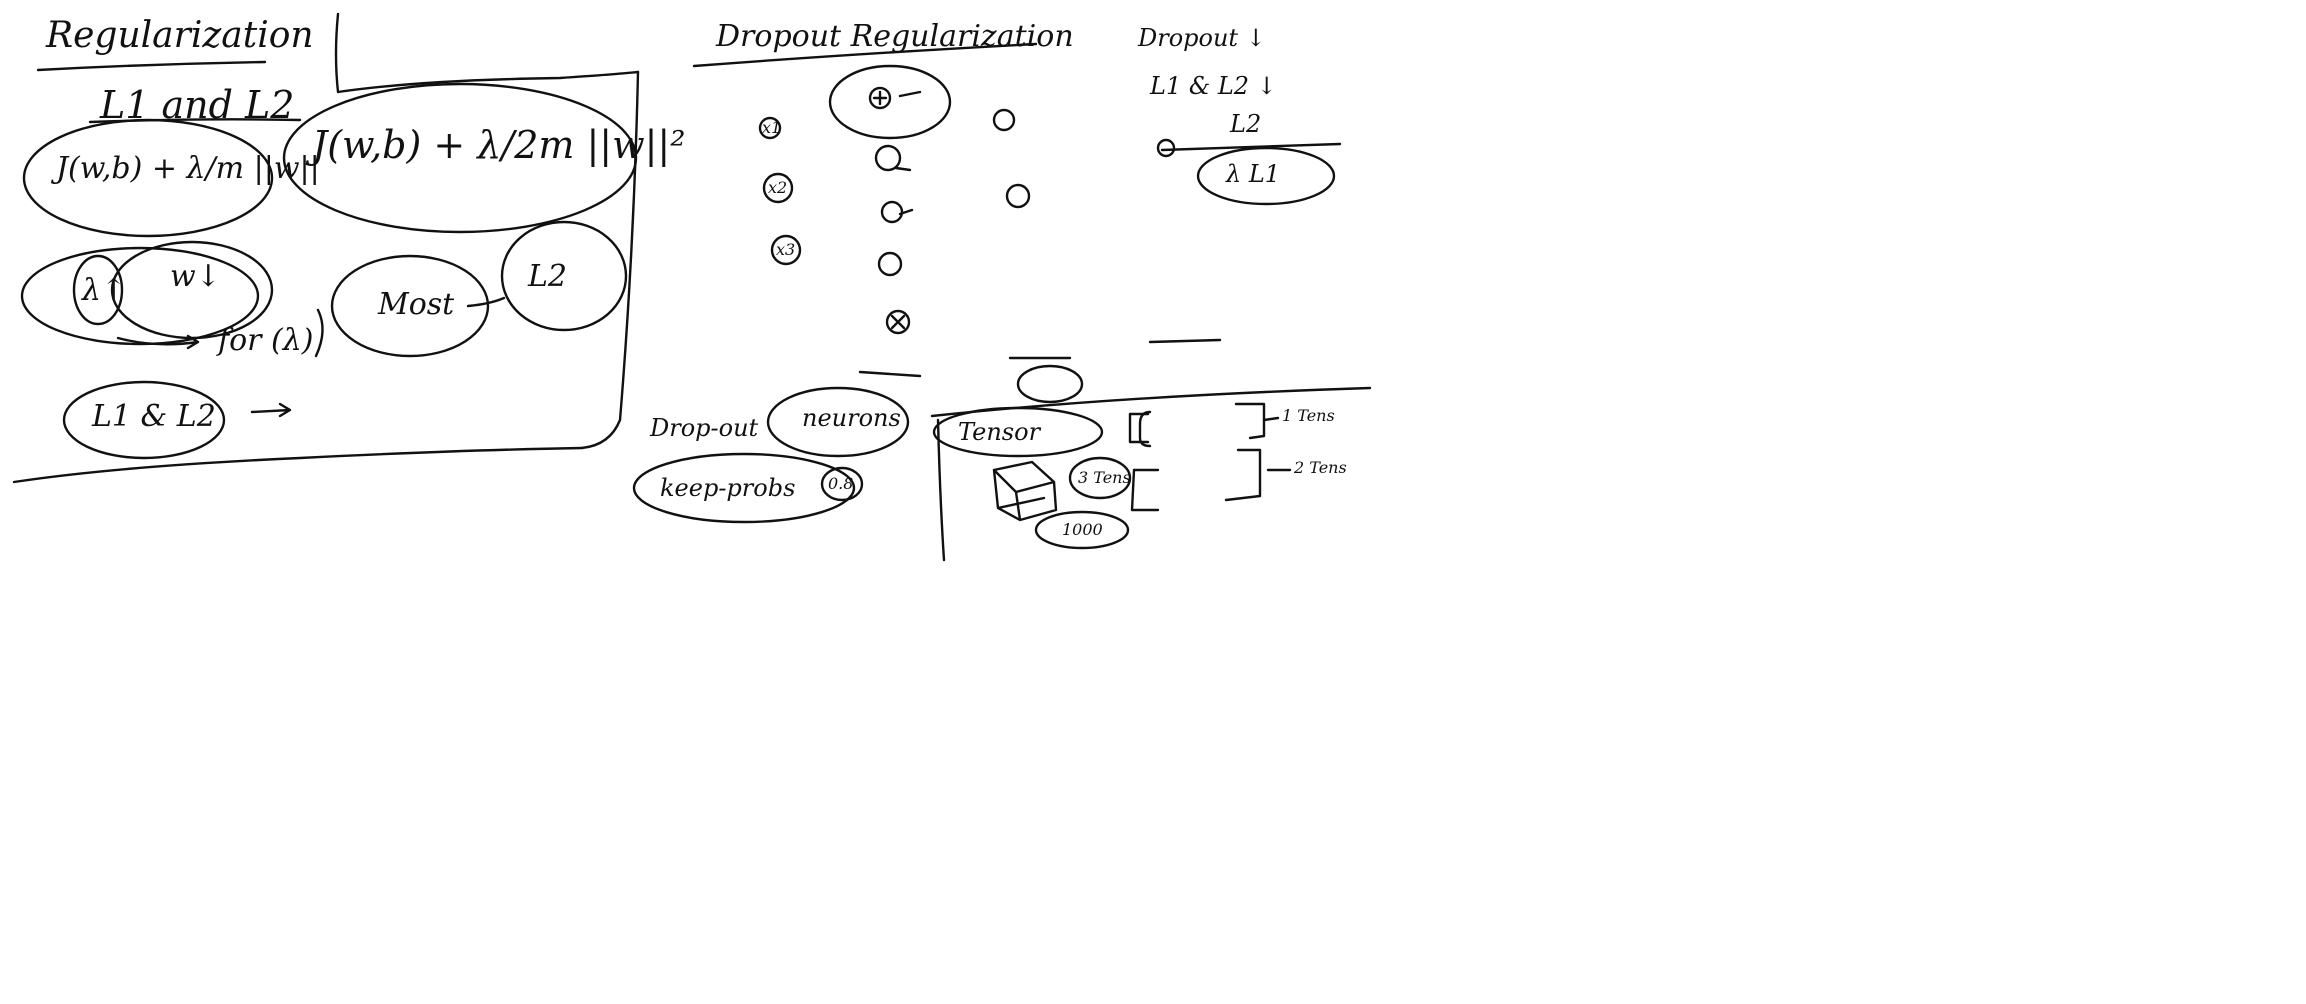  I want to click on one-tensor-label: 1 Tens, so click(1308, 415).